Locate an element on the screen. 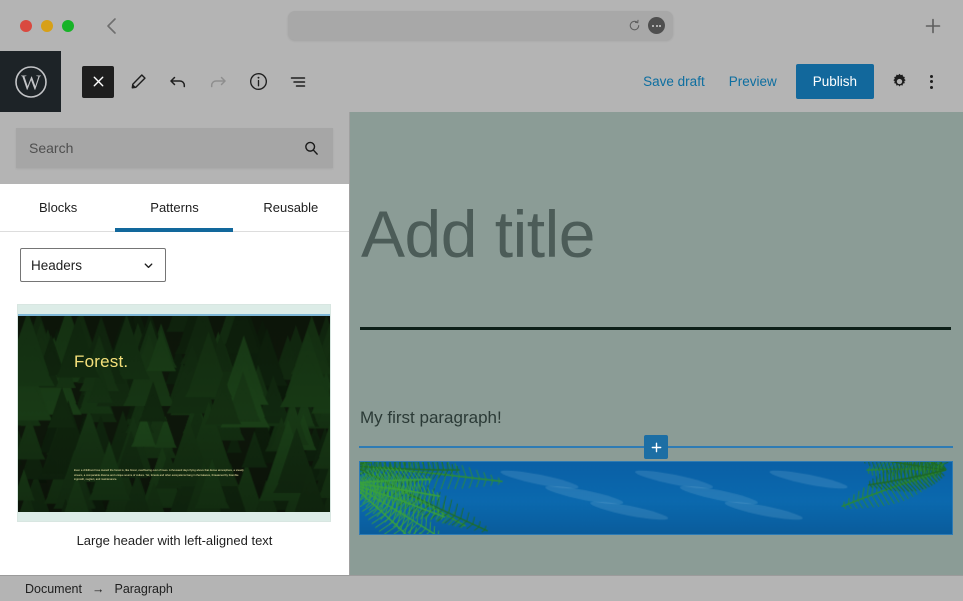 This screenshot has height=601, width=963. add-block-button is located at coordinates (656, 447).